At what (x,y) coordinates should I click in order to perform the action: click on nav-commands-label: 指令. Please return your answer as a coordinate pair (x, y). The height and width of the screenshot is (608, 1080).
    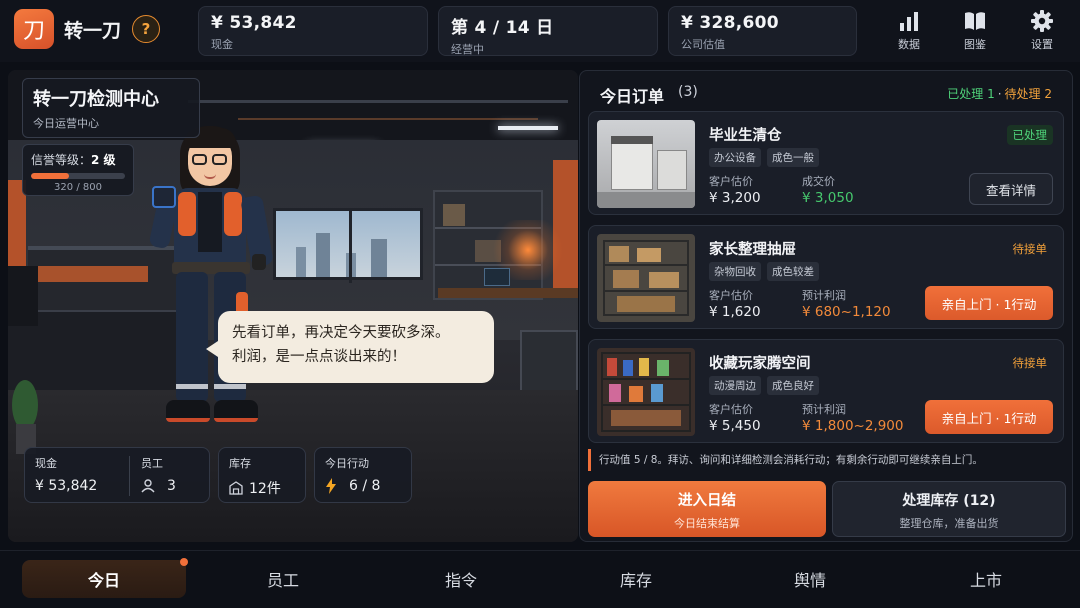
    Looking at the image, I should click on (460, 580).